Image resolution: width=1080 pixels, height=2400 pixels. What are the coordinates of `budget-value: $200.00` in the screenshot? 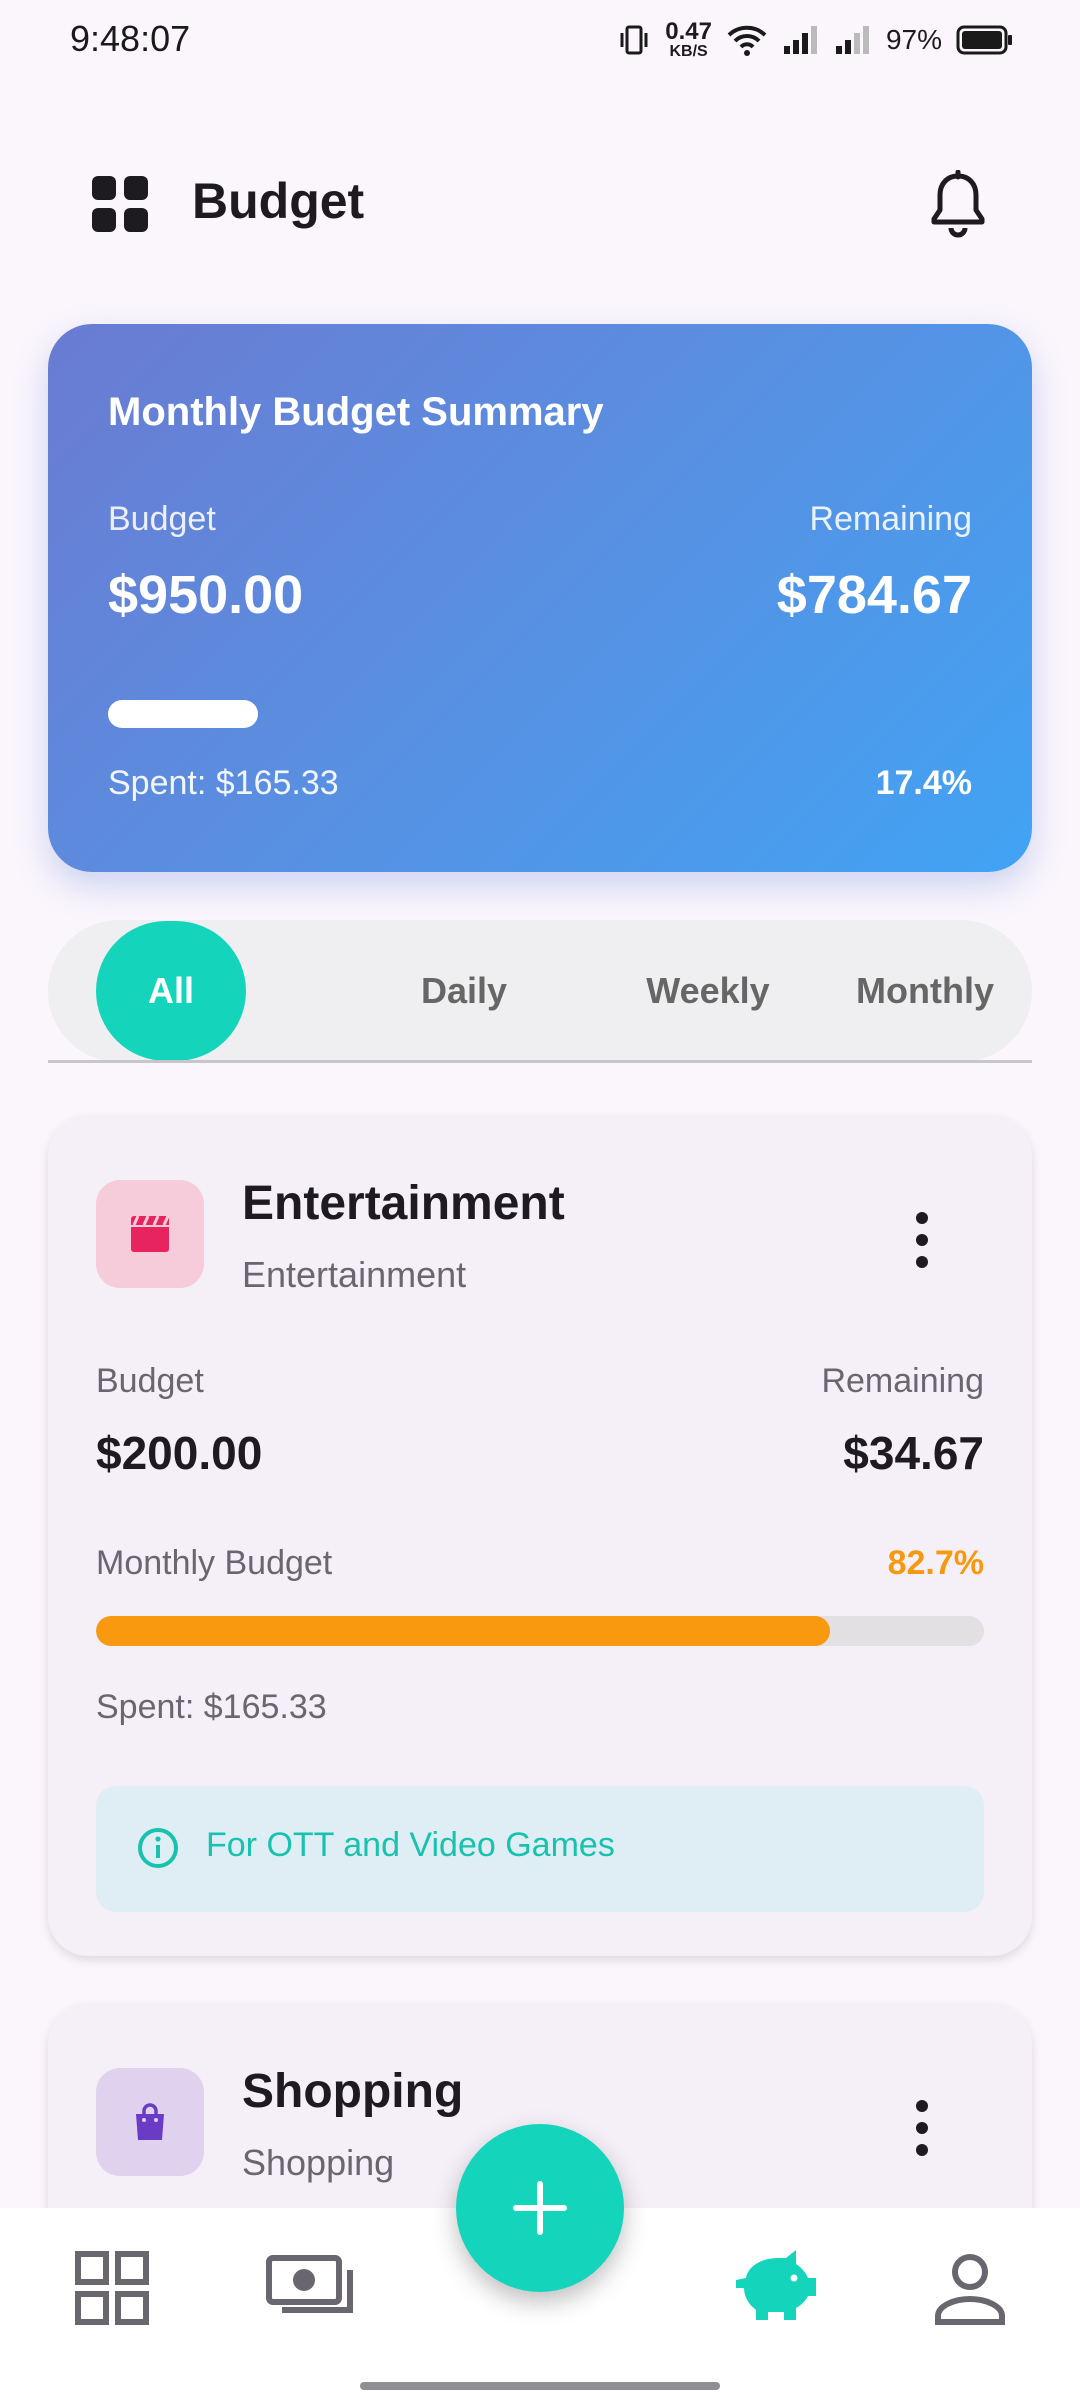 It's located at (179, 1453).